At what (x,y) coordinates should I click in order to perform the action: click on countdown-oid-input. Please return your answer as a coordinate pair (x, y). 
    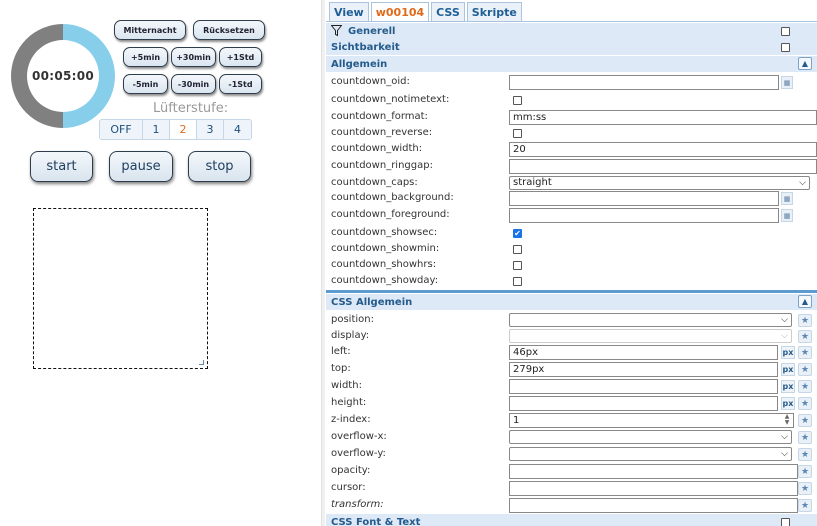
    Looking at the image, I should click on (644, 82).